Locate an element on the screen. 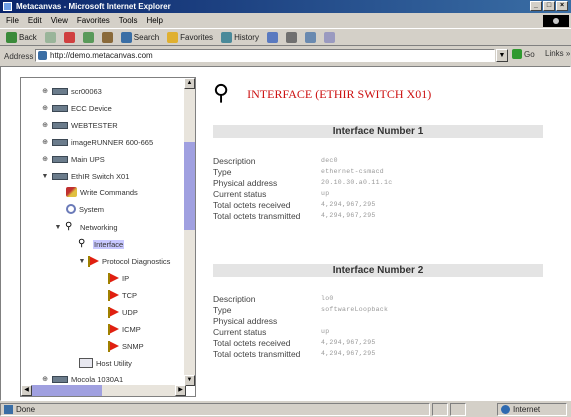  menu-view: View is located at coordinates (59, 20).